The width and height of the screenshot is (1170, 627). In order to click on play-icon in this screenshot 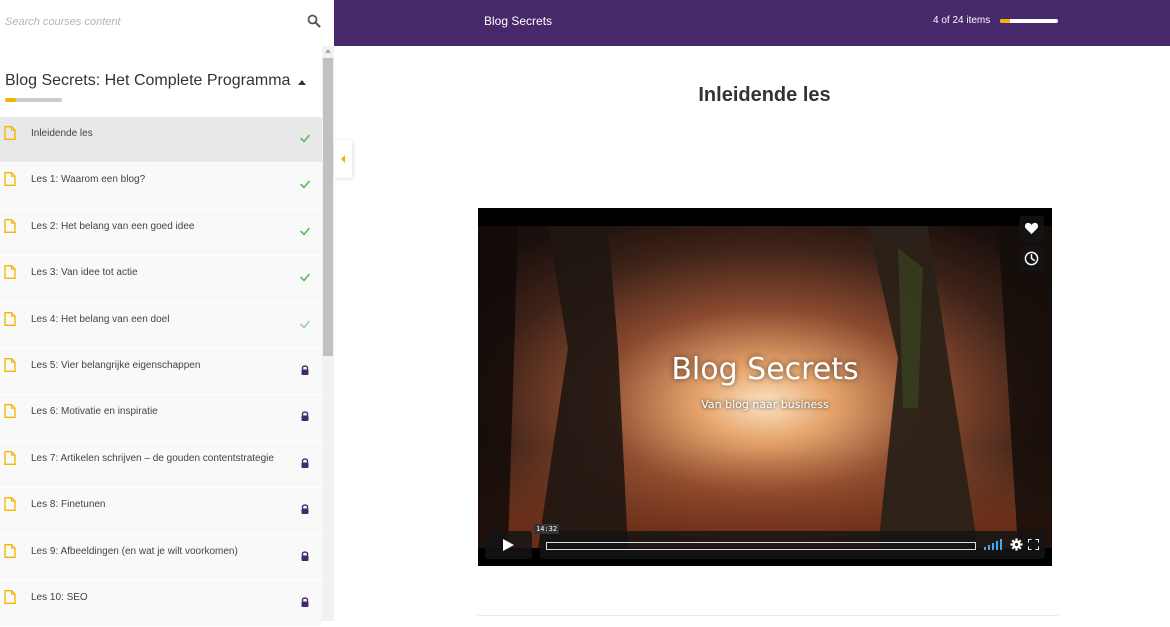, I will do `click(508, 545)`.